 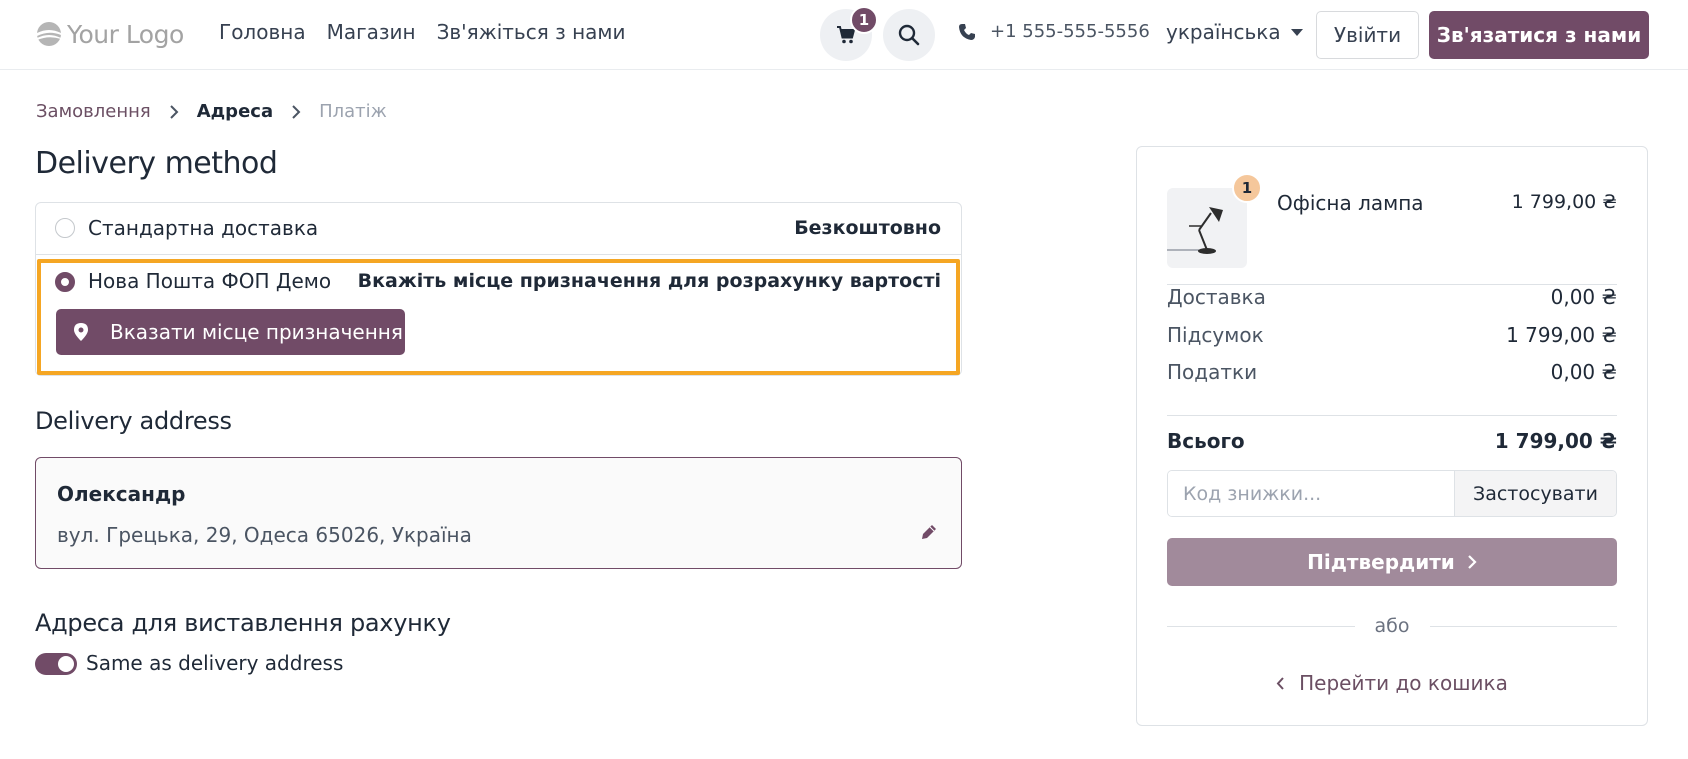 What do you see at coordinates (93, 111) in the screenshot?
I see `breadcrumb-order: Замовлення` at bounding box center [93, 111].